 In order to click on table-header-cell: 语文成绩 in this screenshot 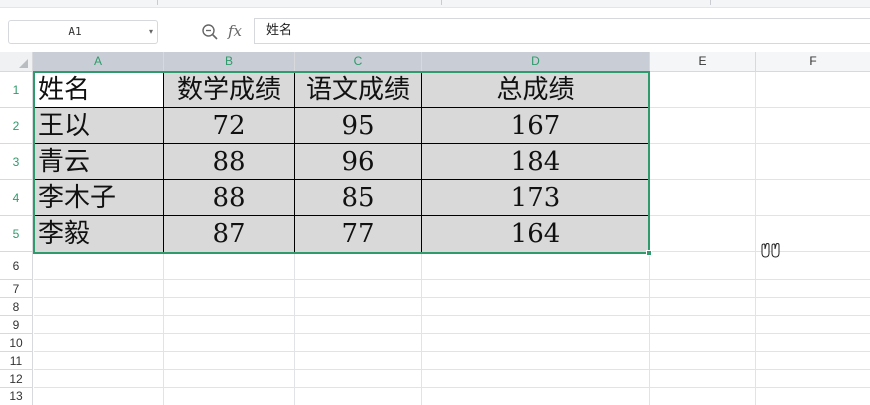, I will do `click(358, 90)`.